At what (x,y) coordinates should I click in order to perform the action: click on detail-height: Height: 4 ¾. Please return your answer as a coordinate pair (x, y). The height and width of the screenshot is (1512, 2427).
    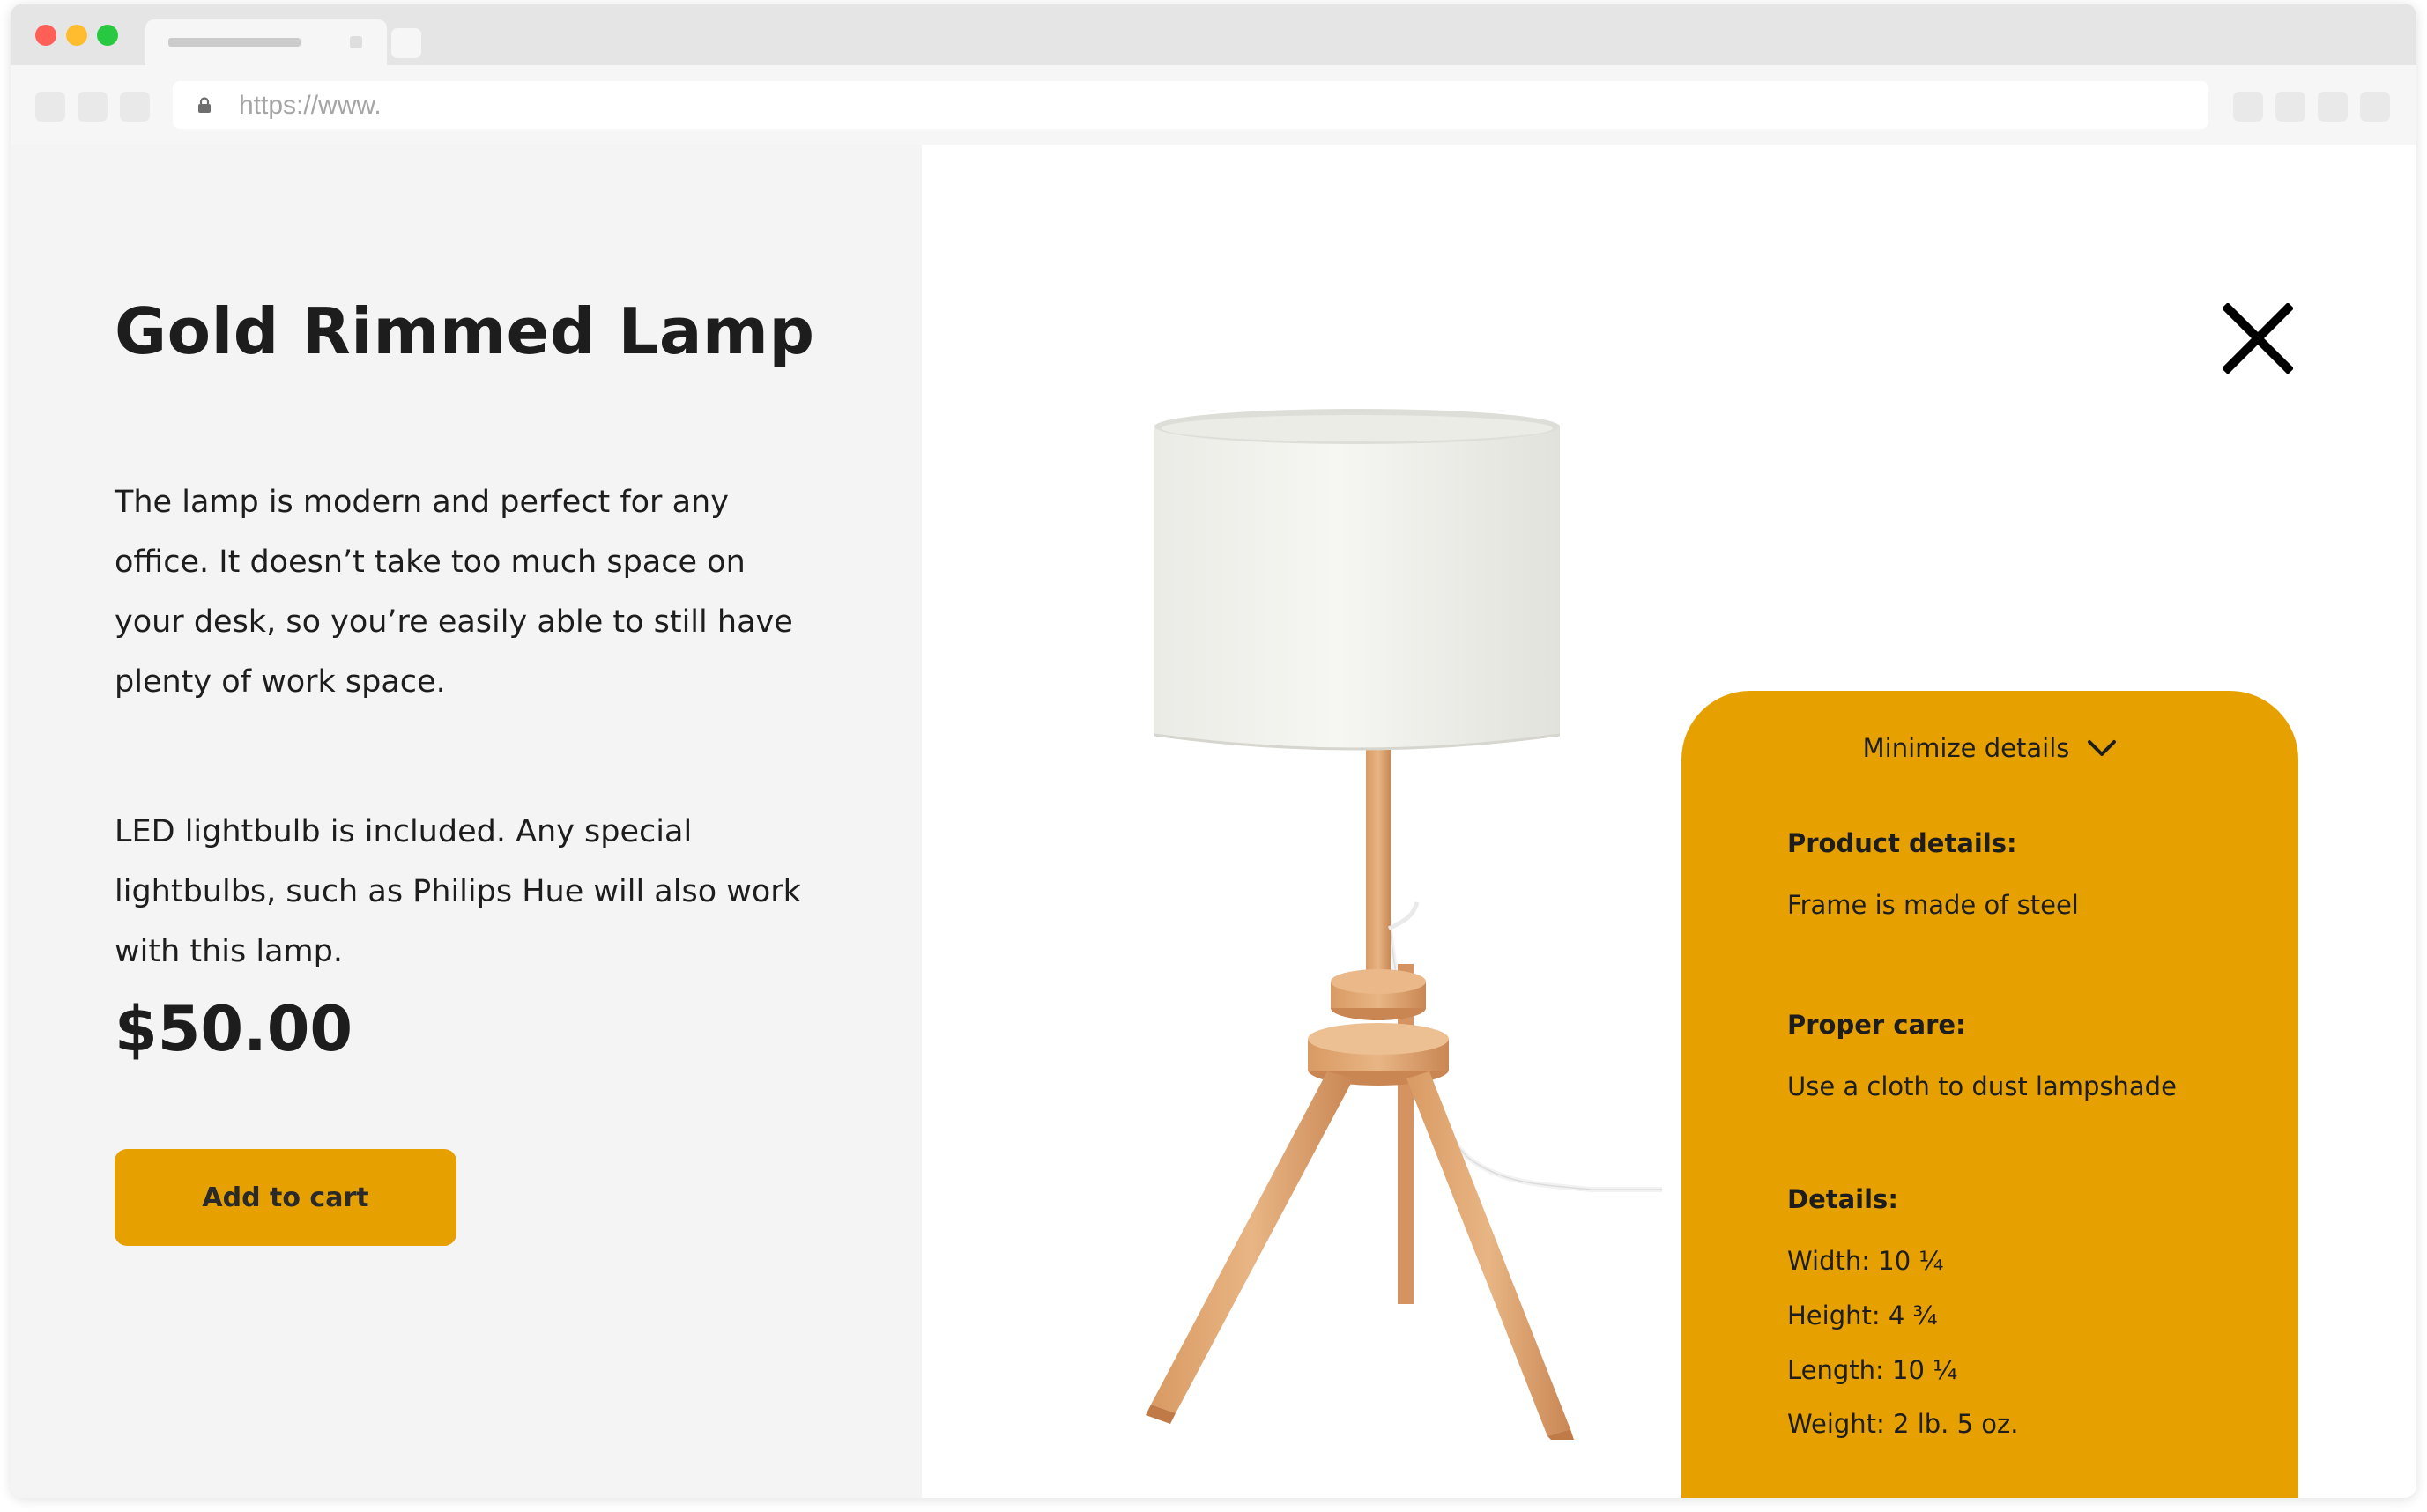
    Looking at the image, I should click on (1862, 1315).